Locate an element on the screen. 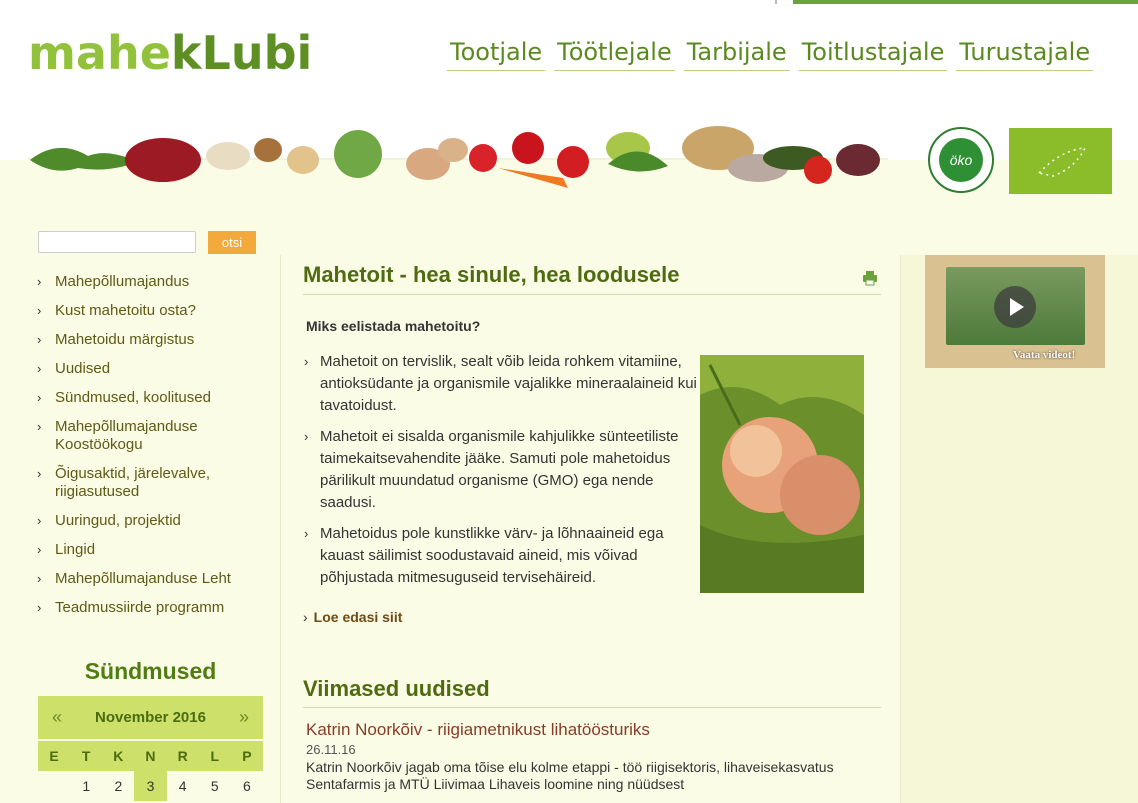 Image resolution: width=1138 pixels, height=803 pixels. sidebar-item-label: Mahepõllumajanduse Koostöökogu is located at coordinates (126, 435).